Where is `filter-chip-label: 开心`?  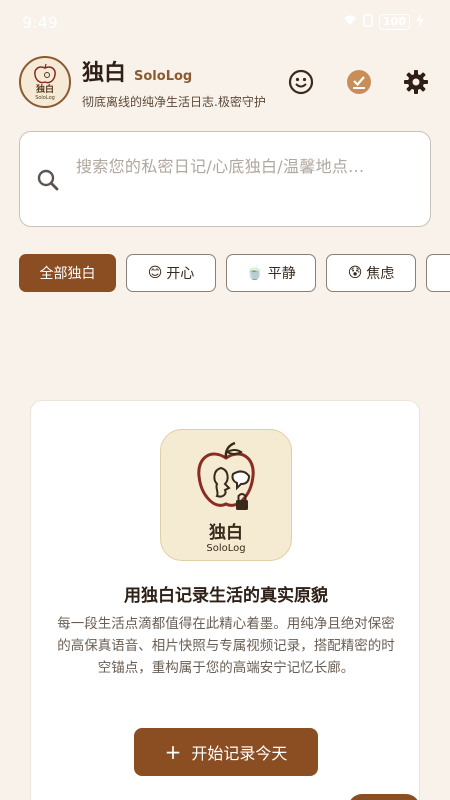
filter-chip-label: 开心 is located at coordinates (180, 274).